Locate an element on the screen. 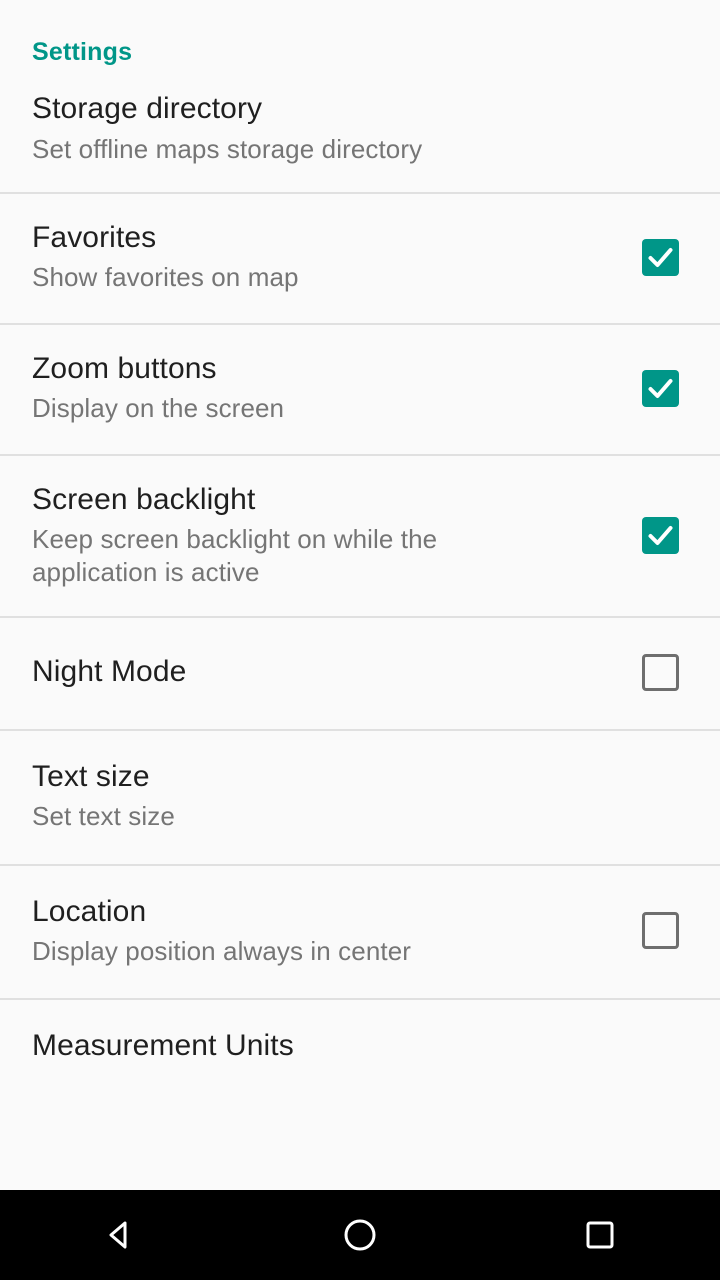 The width and height of the screenshot is (720, 1280). setting-title: Favorites is located at coordinates (94, 237).